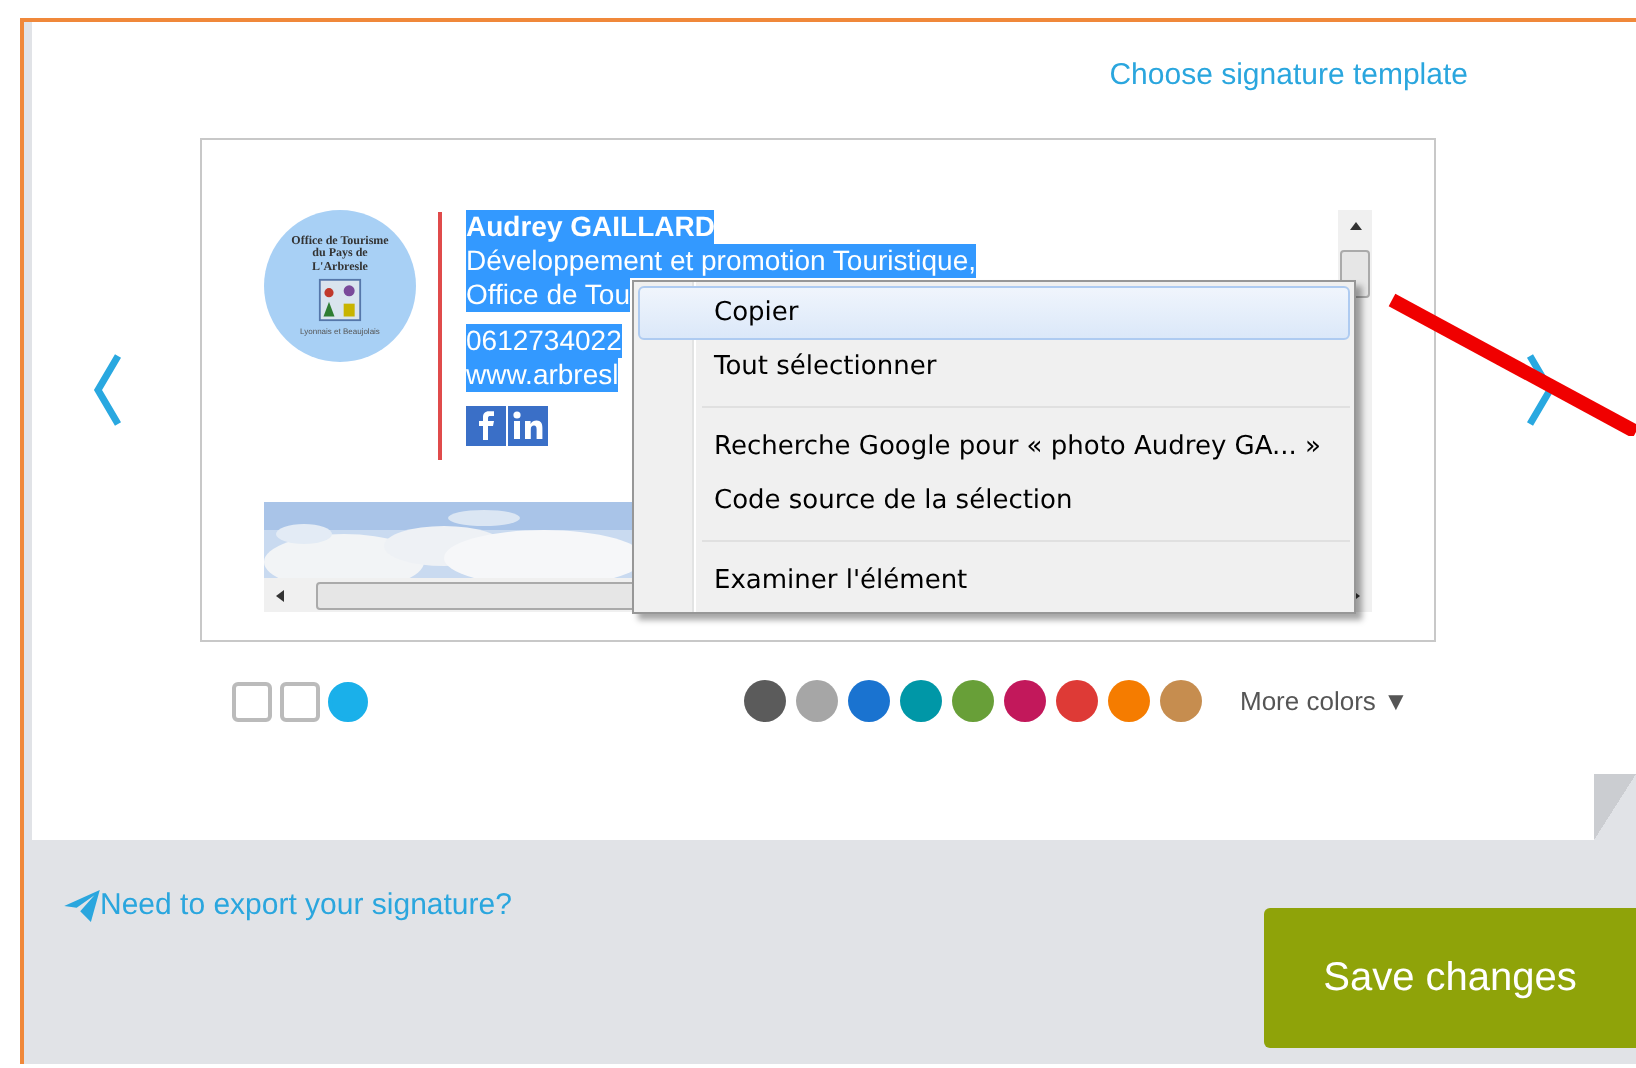  What do you see at coordinates (486, 426) in the screenshot?
I see `facebook-icon` at bounding box center [486, 426].